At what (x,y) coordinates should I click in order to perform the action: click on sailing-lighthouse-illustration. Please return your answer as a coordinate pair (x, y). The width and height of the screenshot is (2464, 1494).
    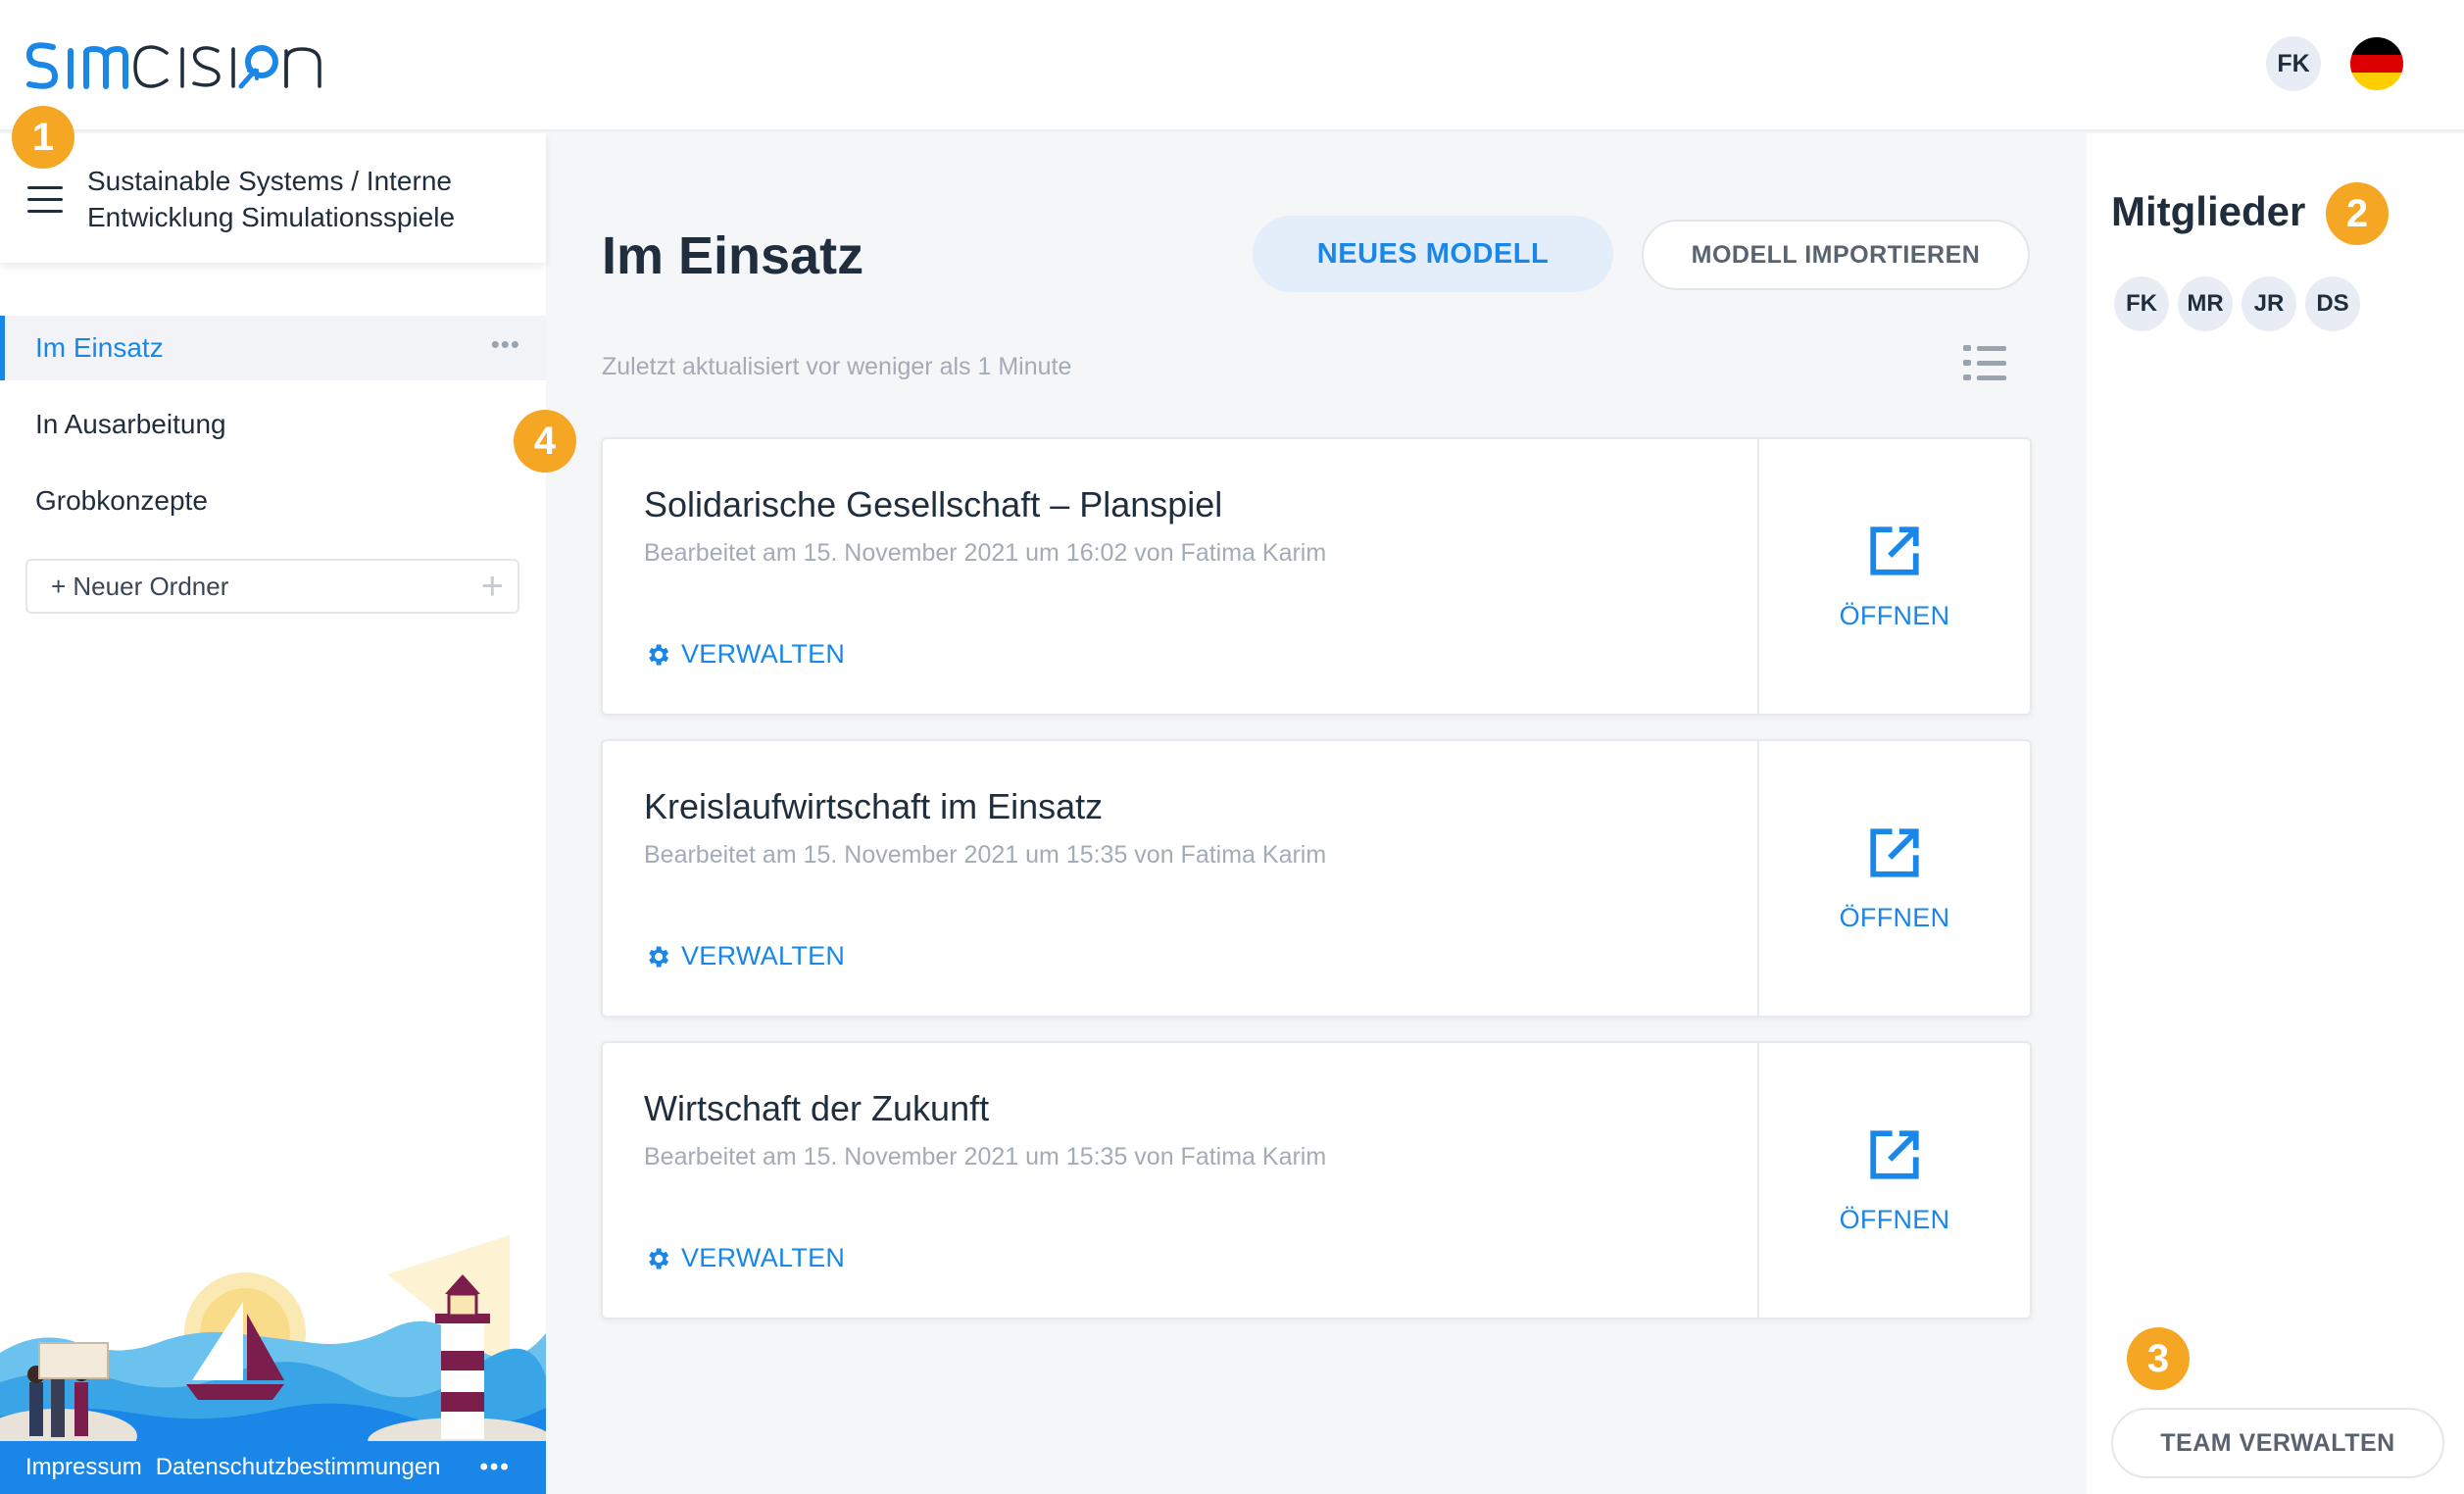
    Looking at the image, I should click on (273, 1348).